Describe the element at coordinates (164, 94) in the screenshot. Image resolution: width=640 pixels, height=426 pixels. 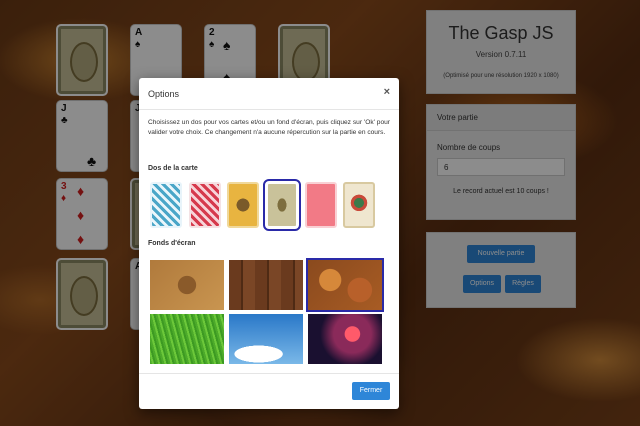
I see `modal-title: Options` at that location.